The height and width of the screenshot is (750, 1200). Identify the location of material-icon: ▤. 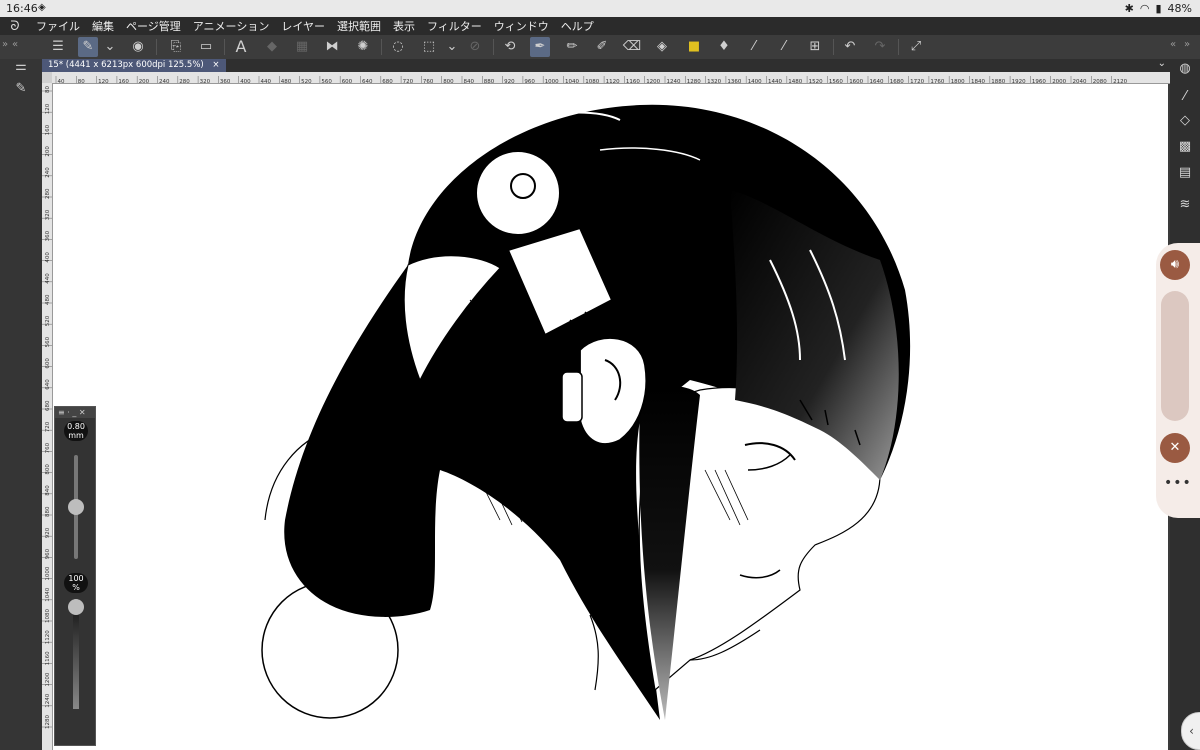
(1185, 173).